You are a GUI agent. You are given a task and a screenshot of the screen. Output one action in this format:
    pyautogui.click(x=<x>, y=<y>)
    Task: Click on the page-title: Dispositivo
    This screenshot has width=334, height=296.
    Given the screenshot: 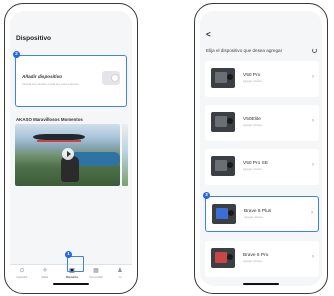 What is the action you would take?
    pyautogui.click(x=34, y=38)
    